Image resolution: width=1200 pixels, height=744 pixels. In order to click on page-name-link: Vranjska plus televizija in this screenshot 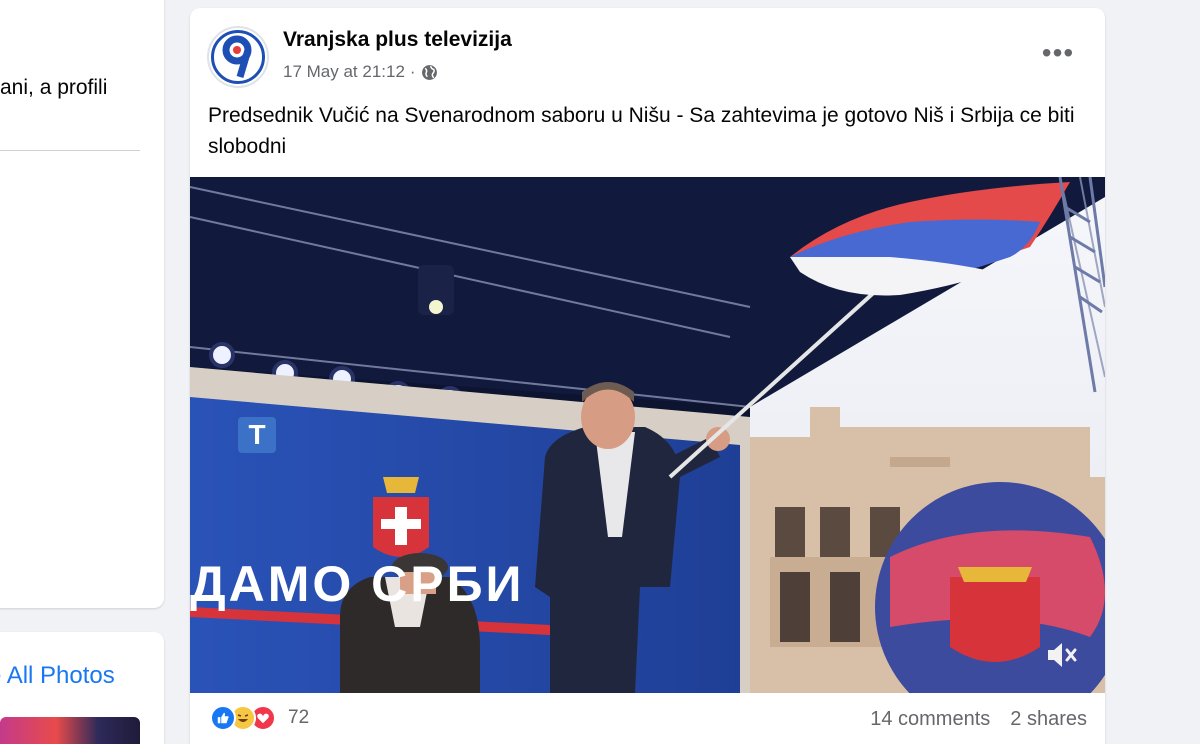, I will do `click(397, 40)`.